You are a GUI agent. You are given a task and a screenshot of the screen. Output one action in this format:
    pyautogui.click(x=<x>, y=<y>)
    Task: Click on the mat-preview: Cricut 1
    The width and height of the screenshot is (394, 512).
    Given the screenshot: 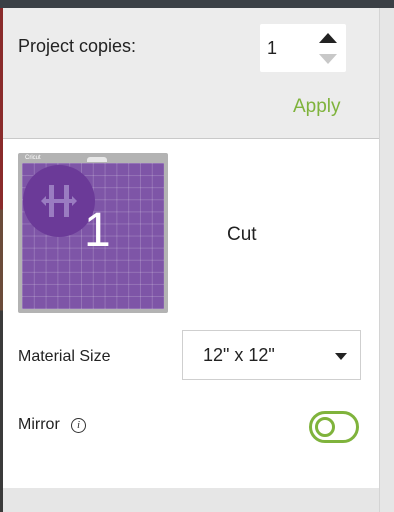 What is the action you would take?
    pyautogui.click(x=93, y=233)
    